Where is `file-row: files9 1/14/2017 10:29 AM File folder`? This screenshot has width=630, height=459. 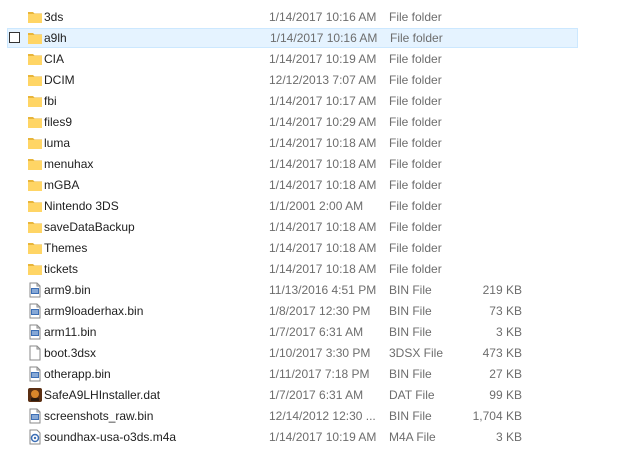 file-row: files9 1/14/2017 10:29 AM File folder is located at coordinates (289, 122).